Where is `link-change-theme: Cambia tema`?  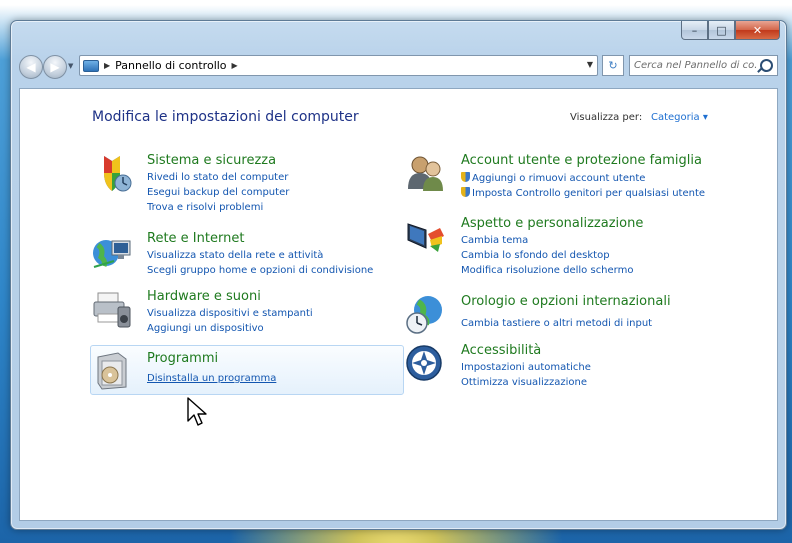 link-change-theme: Cambia tema is located at coordinates (494, 240).